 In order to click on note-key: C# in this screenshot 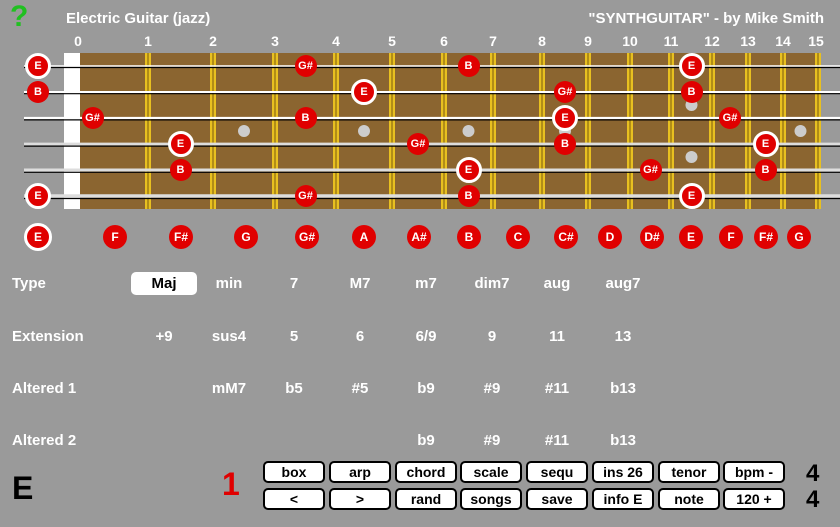, I will do `click(566, 237)`.